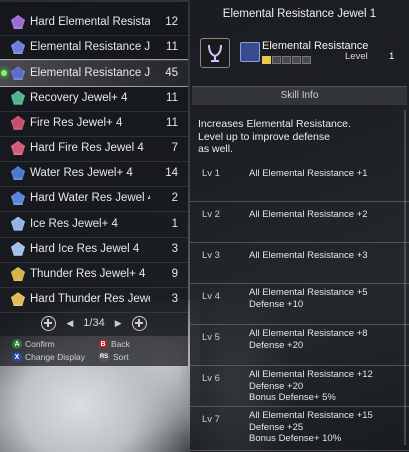 Image resolution: width=409 pixels, height=452 pixels. What do you see at coordinates (215, 53) in the screenshot?
I see `jewel-slot-icon` at bounding box center [215, 53].